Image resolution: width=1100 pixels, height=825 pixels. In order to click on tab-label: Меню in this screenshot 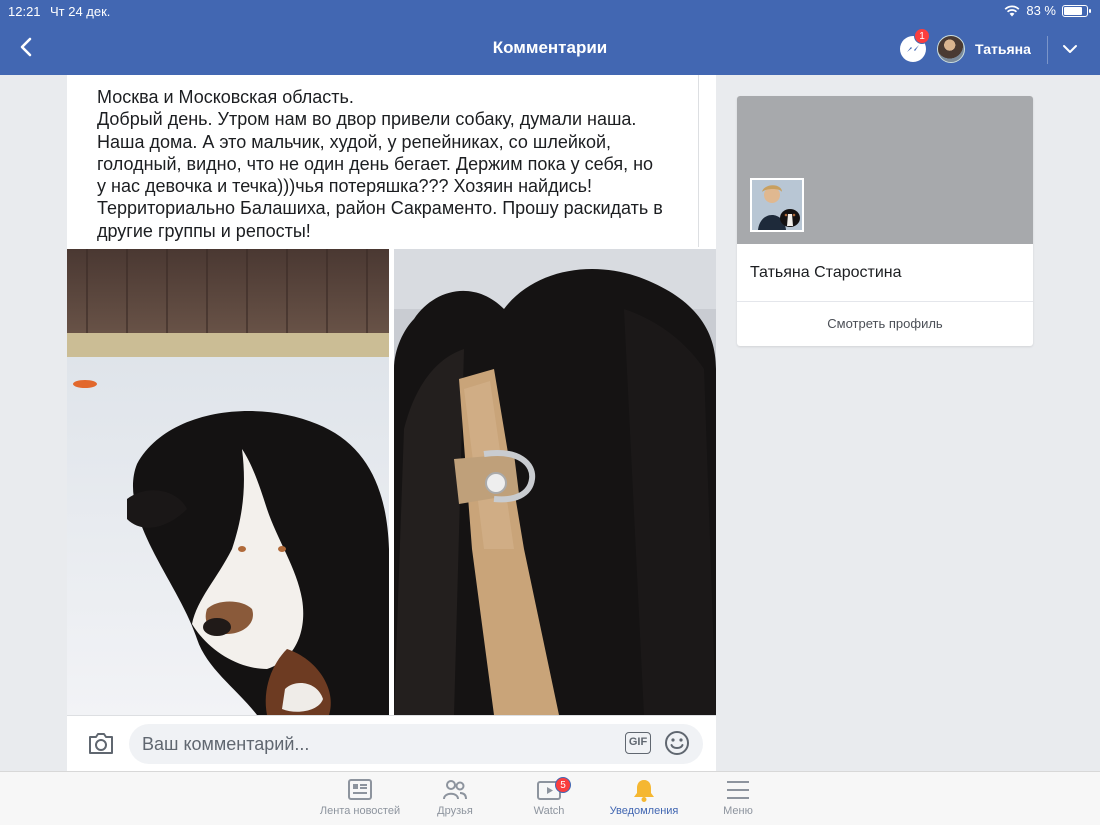, I will do `click(738, 811)`.